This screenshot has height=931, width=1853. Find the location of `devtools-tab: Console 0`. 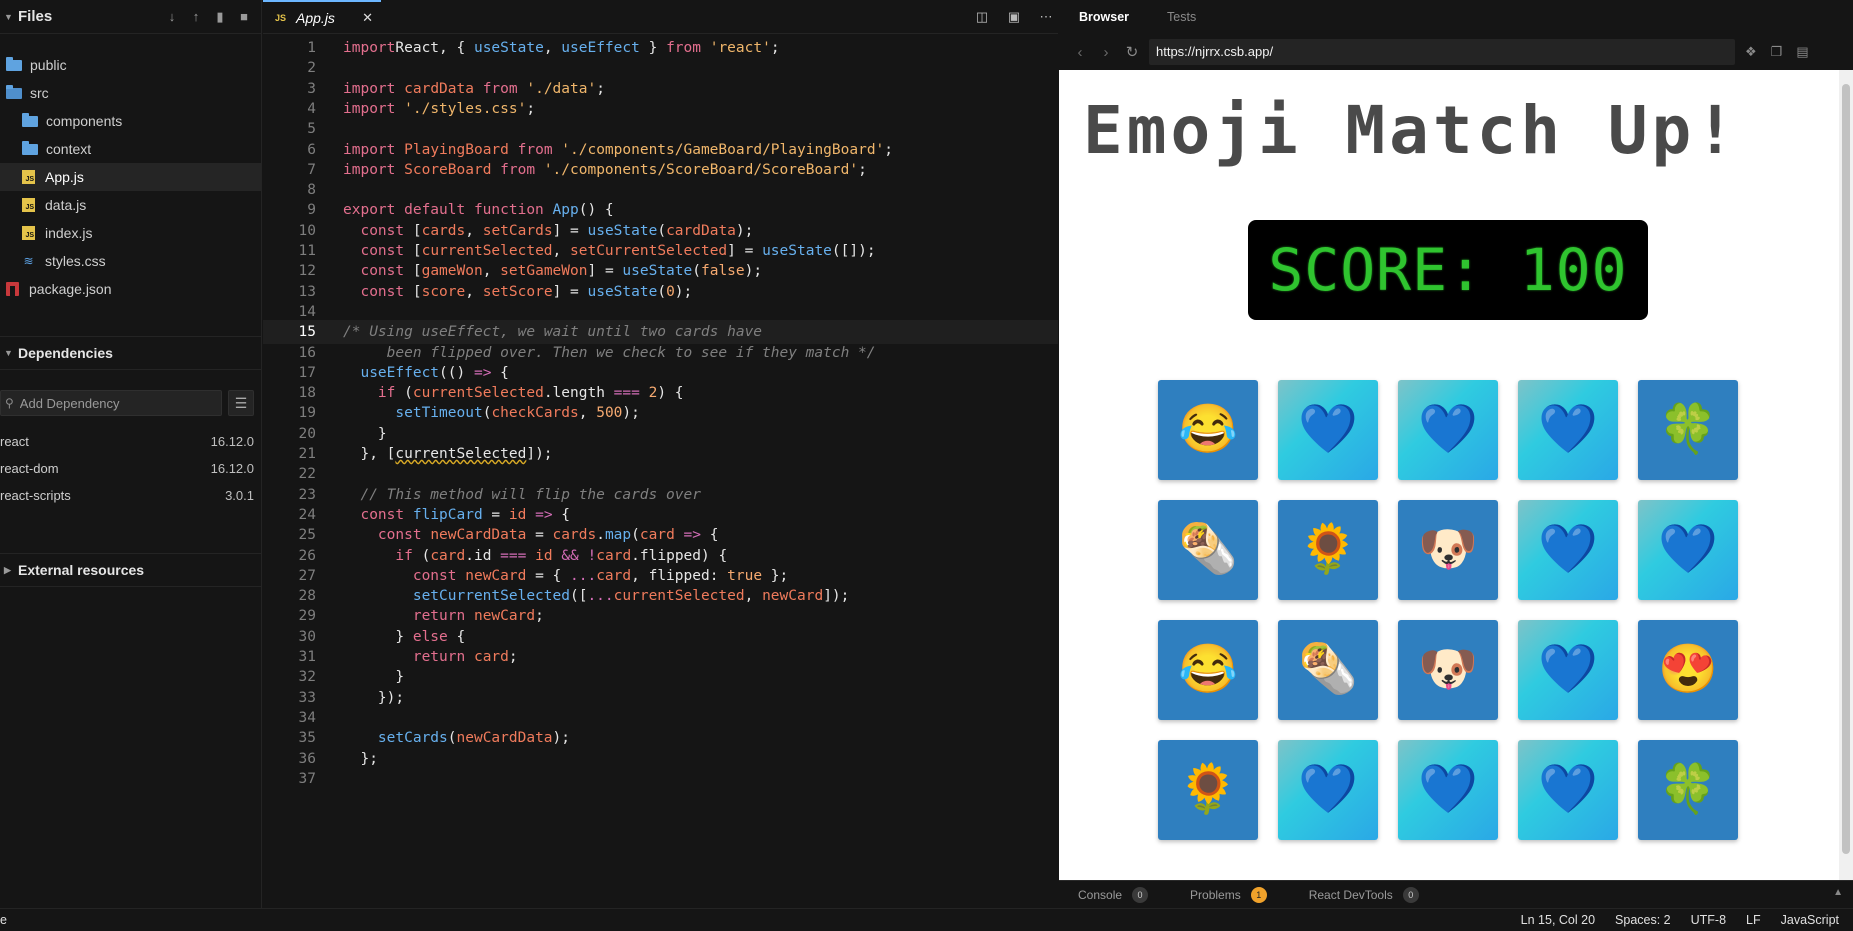

devtools-tab: Console 0 is located at coordinates (1113, 894).